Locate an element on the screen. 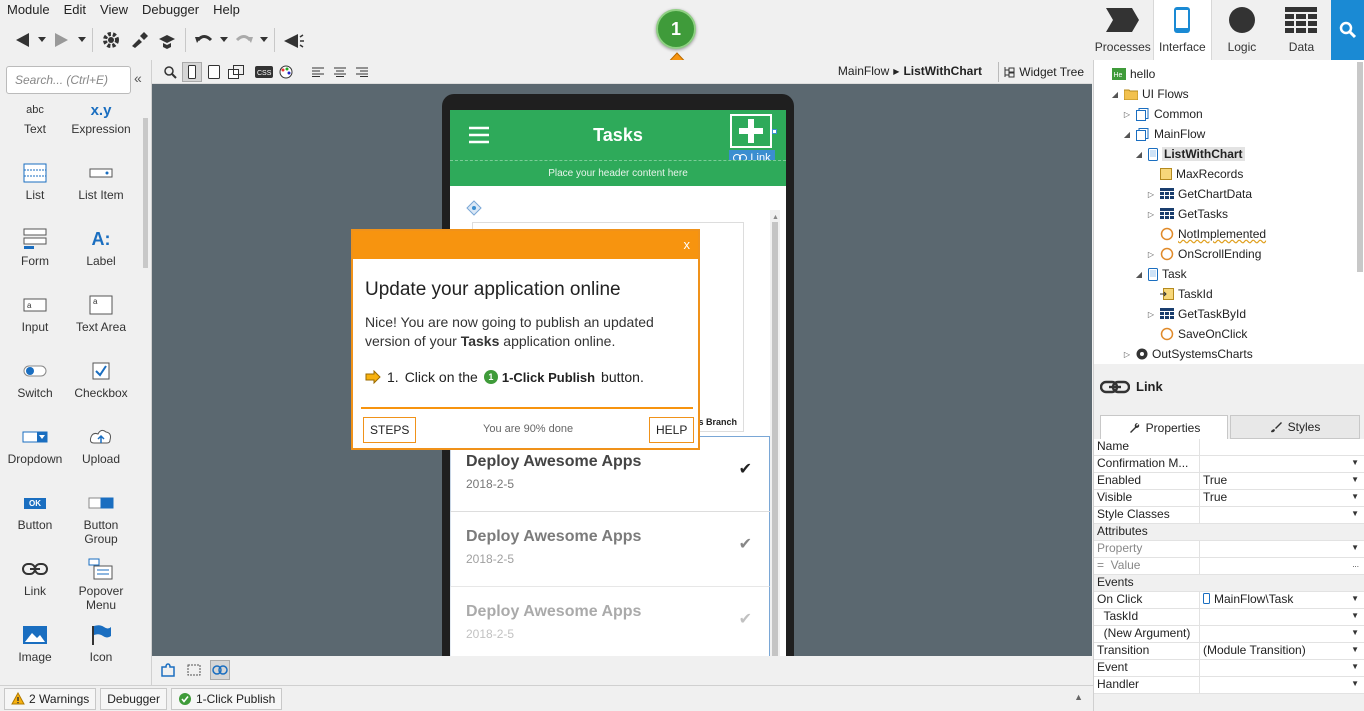 This screenshot has width=1364, height=711. property-row: Confirmation M... ▼ is located at coordinates (1229, 464).